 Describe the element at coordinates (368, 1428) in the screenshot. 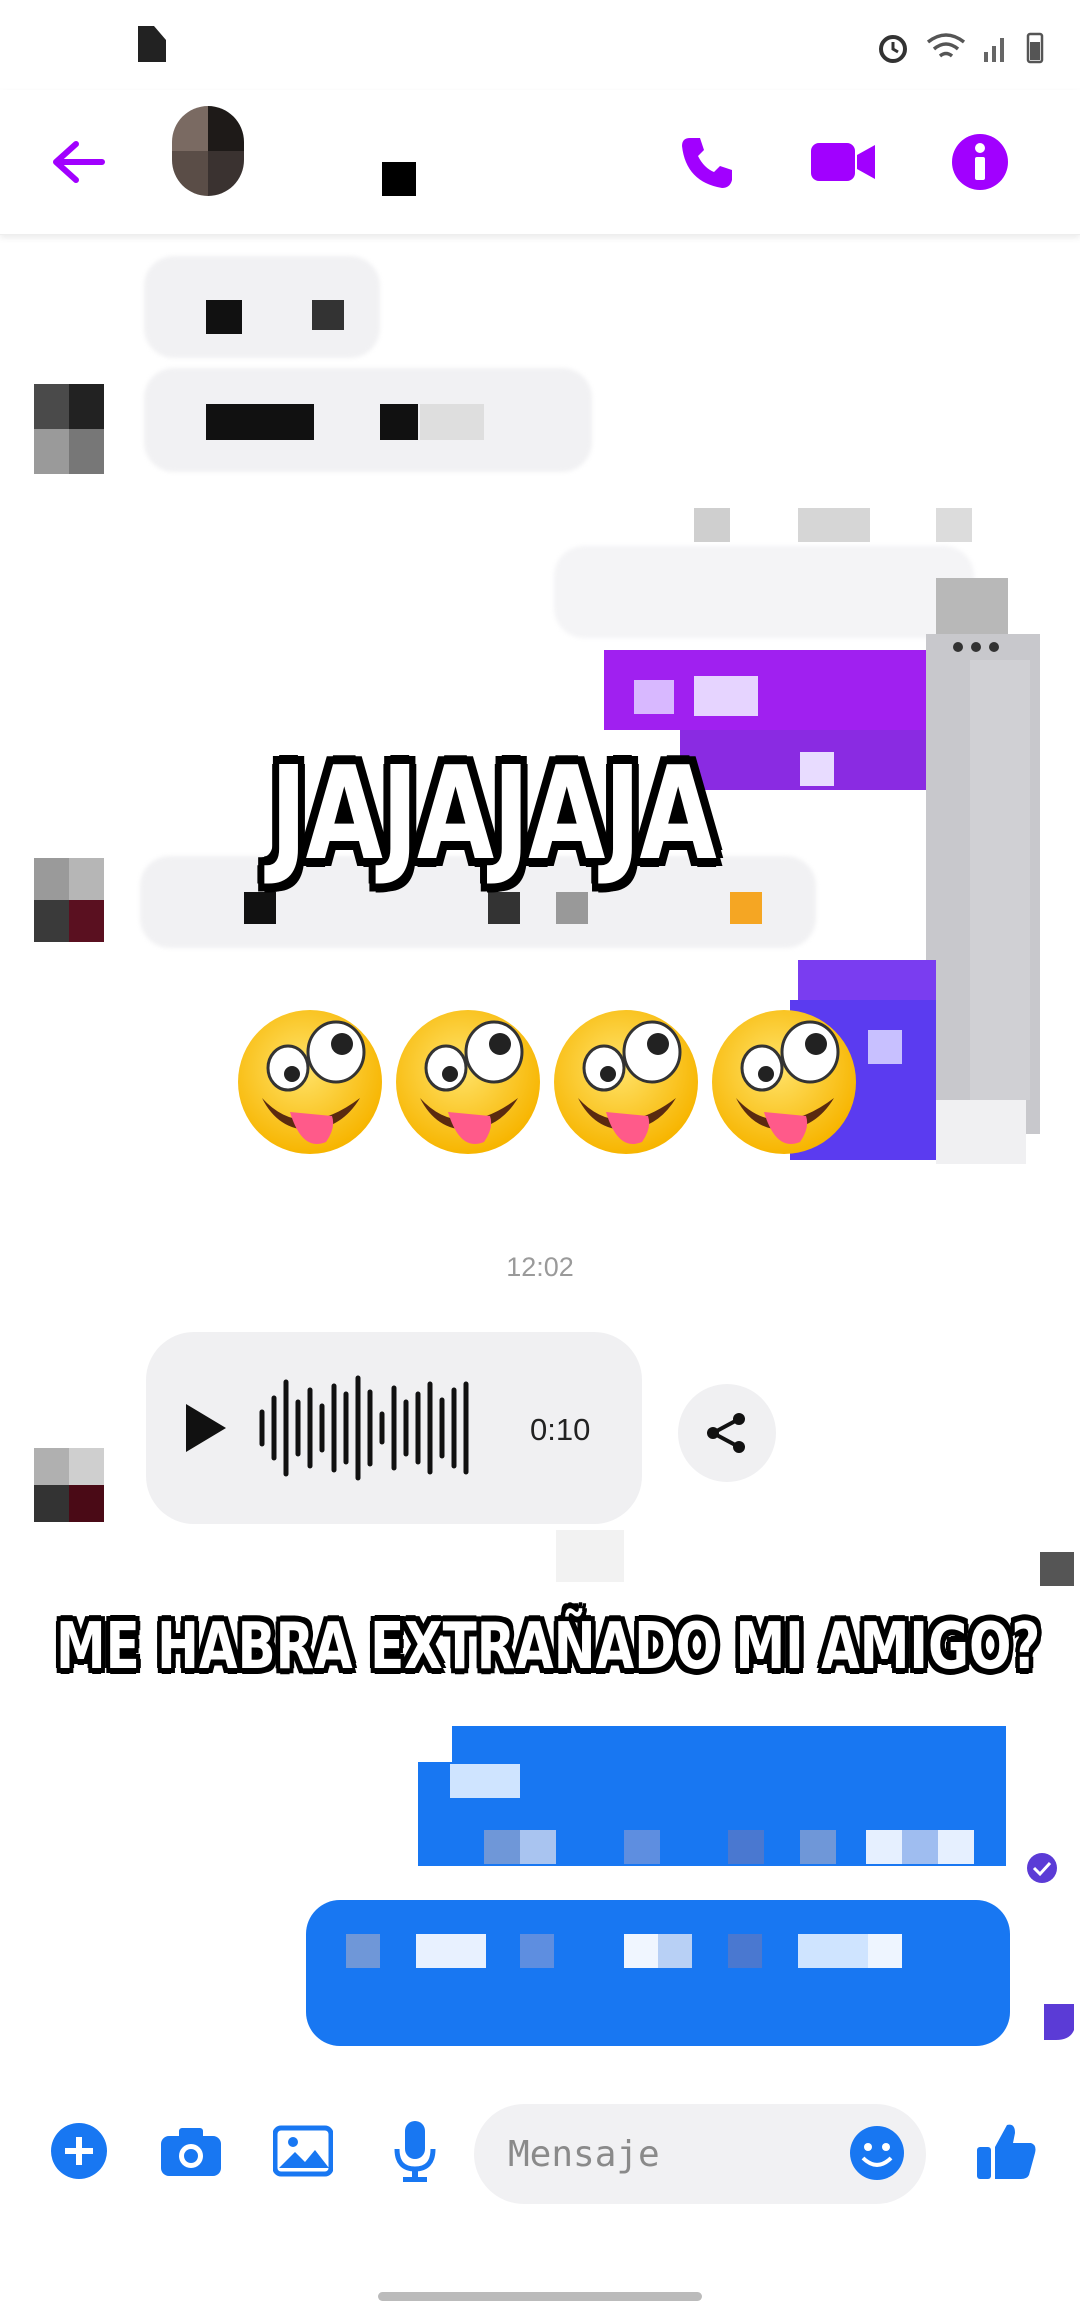

I see `audio-waveform` at that location.